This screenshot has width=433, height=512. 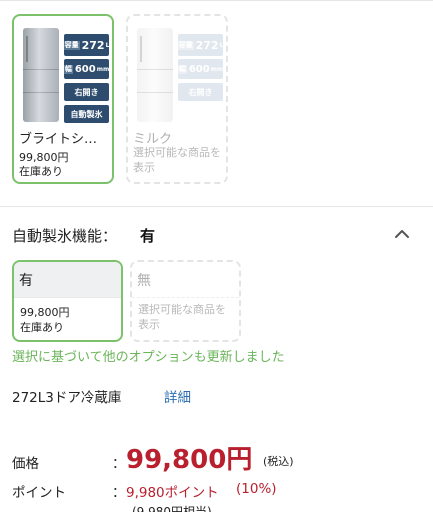 I want to click on option-stock: 在庫あり, so click(x=42, y=327).